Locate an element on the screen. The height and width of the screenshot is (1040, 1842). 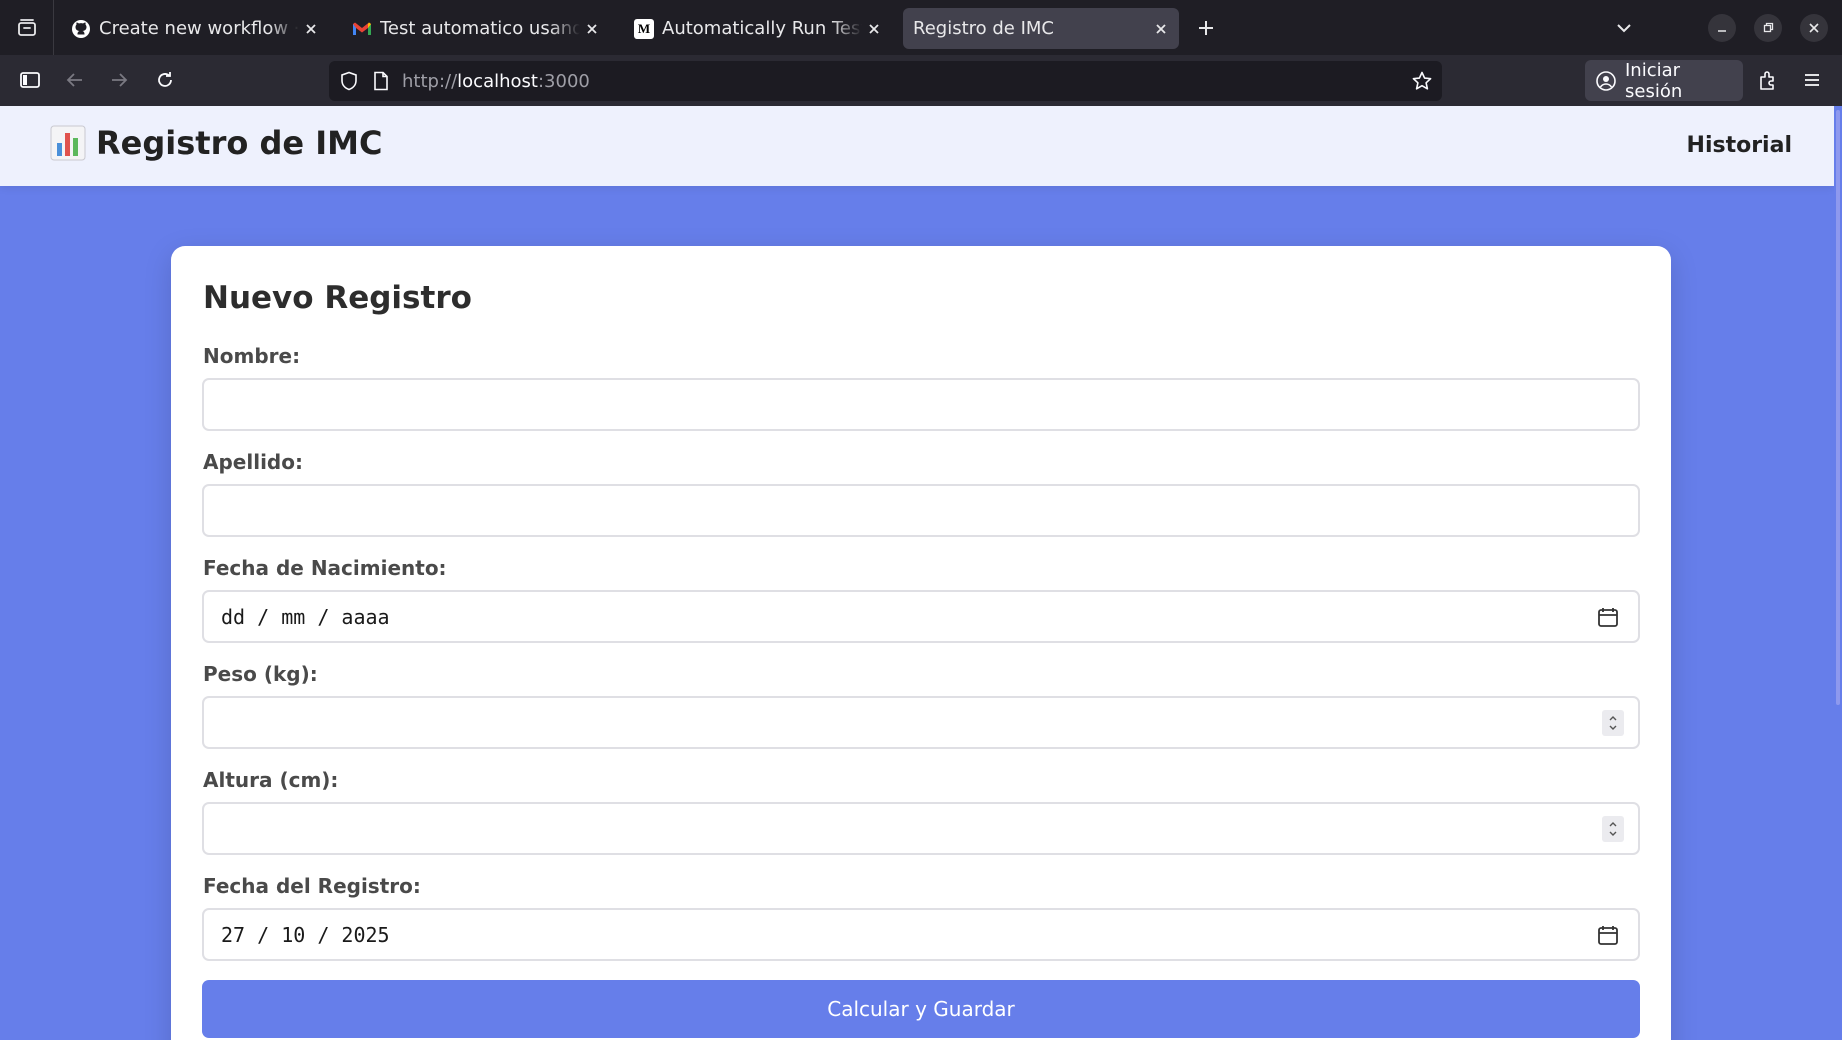
restore-icon is located at coordinates (1768, 27).